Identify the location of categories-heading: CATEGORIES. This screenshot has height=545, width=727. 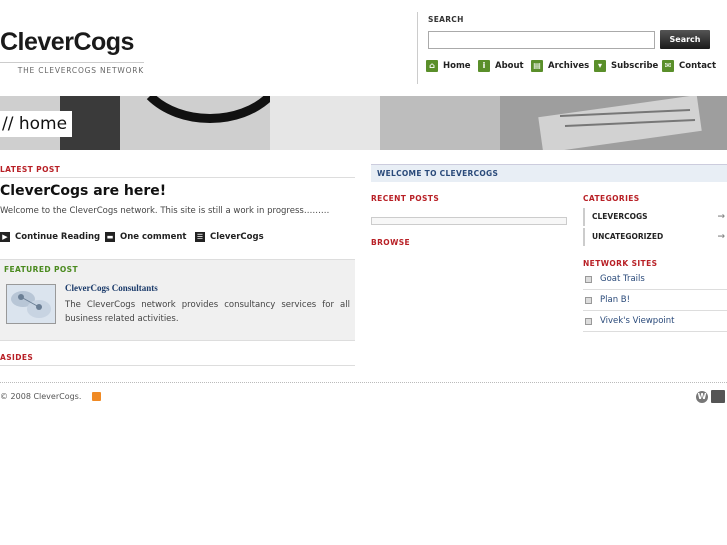
(611, 198).